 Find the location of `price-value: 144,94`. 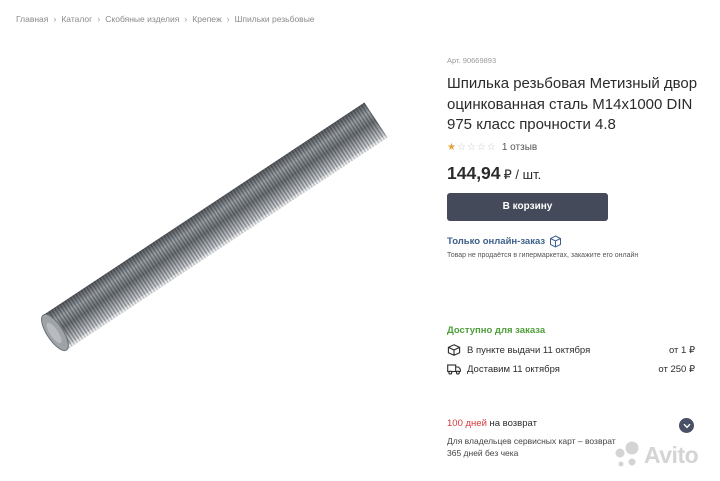

price-value: 144,94 is located at coordinates (474, 172).